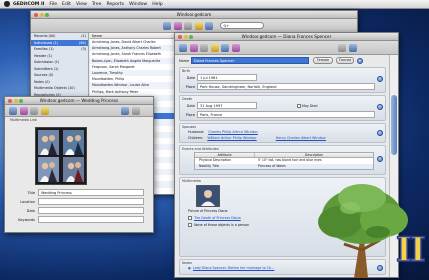  I want to click on mm-field-row: Location, so click(81, 201).